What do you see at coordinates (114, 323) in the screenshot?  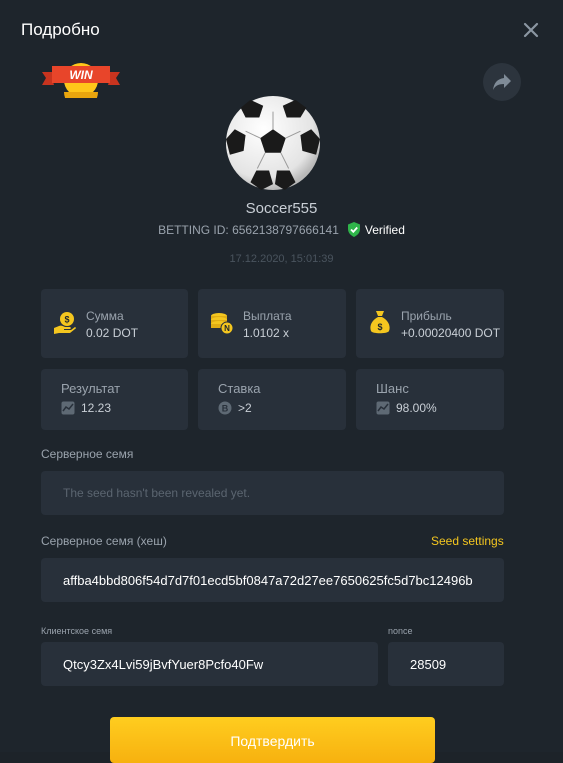 I see `stat-card-amount: $ Сумма 0.02 DOT` at bounding box center [114, 323].